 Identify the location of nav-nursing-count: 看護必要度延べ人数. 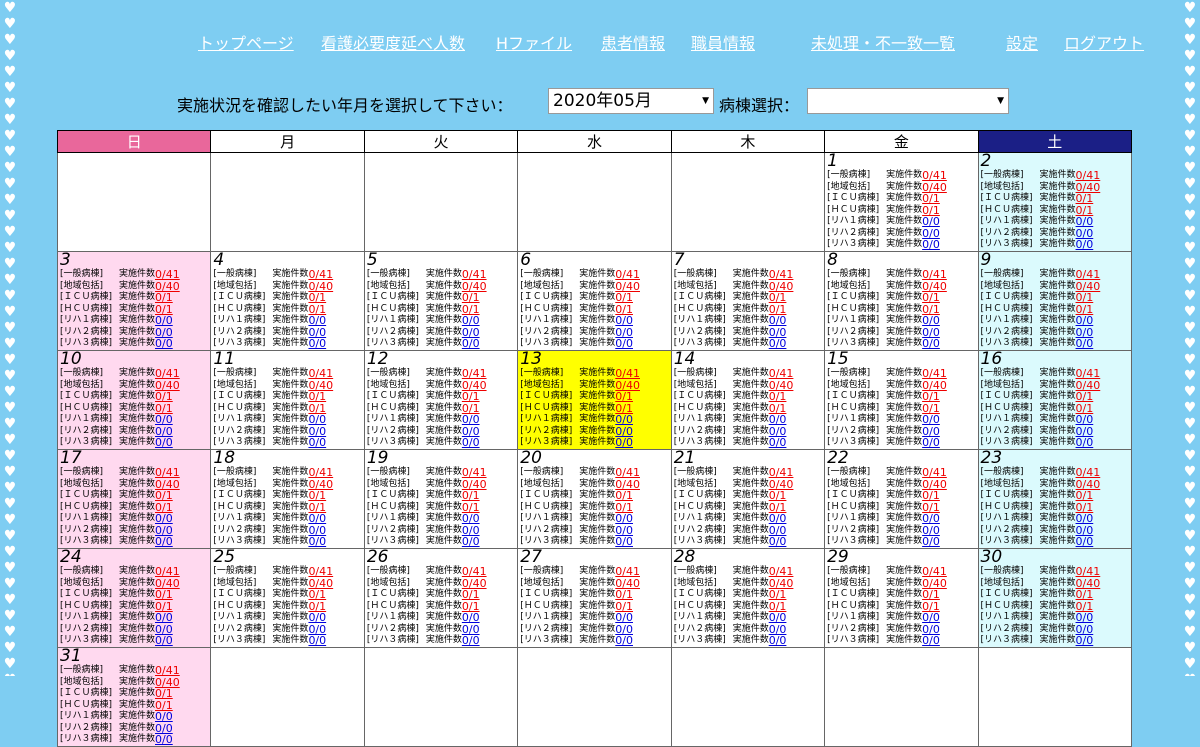
(393, 42).